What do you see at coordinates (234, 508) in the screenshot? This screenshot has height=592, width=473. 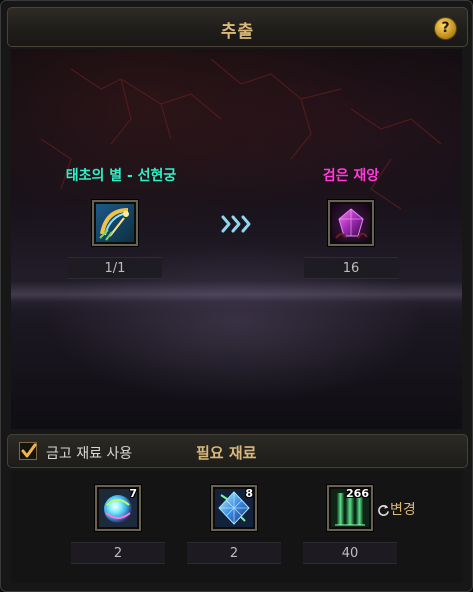 I see `material-slot: 8` at bounding box center [234, 508].